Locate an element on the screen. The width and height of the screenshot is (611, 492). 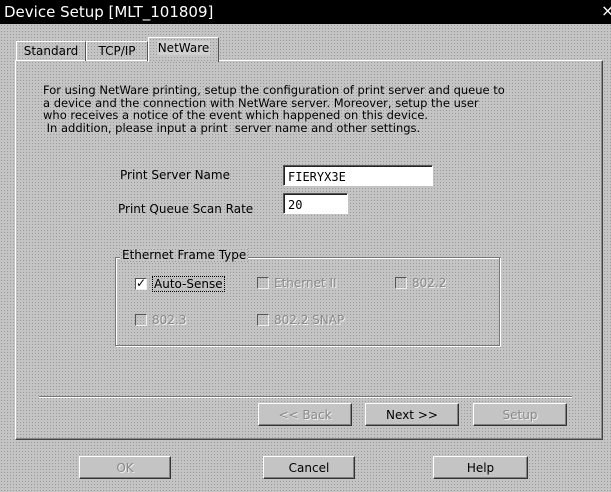
802-2-checkbox-box is located at coordinates (401, 283).